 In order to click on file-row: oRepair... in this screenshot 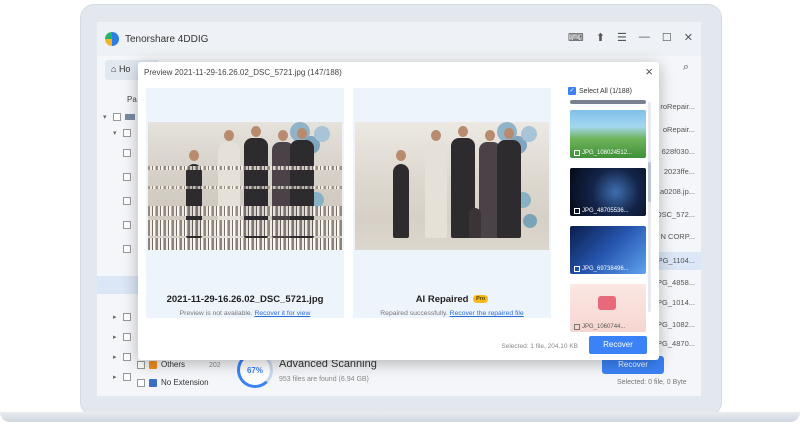, I will do `click(679, 129)`.